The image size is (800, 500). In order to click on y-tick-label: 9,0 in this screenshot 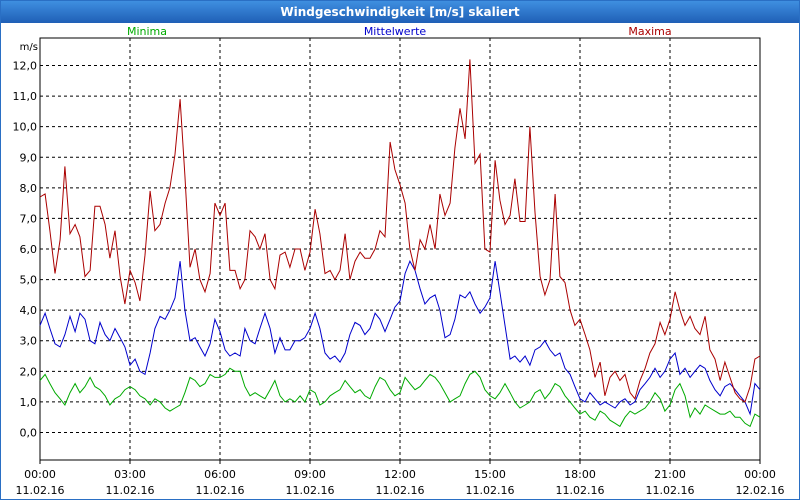, I will do `click(29, 157)`.